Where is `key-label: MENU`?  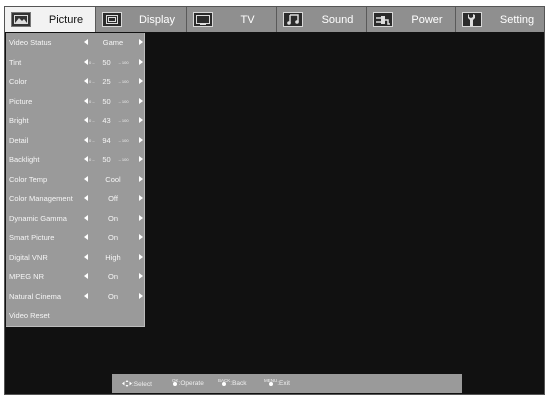 key-label: MENU is located at coordinates (271, 380).